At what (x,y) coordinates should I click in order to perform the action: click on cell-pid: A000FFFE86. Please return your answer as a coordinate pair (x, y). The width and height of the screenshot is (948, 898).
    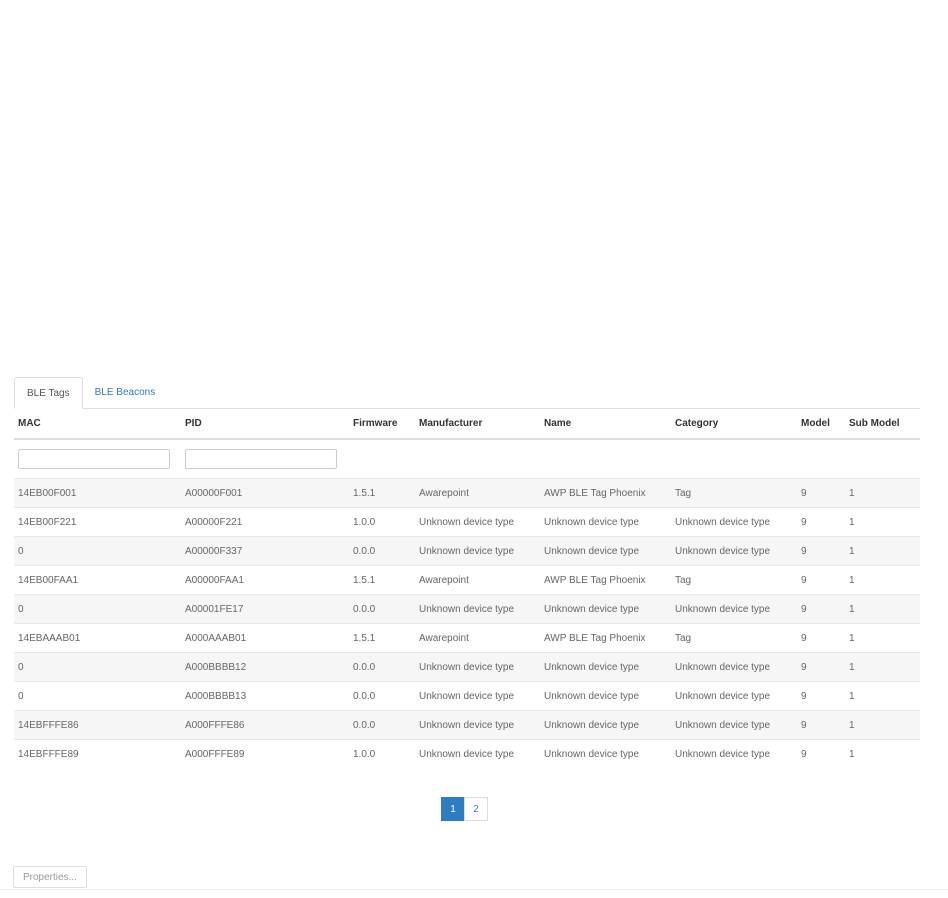
    Looking at the image, I should click on (265, 725).